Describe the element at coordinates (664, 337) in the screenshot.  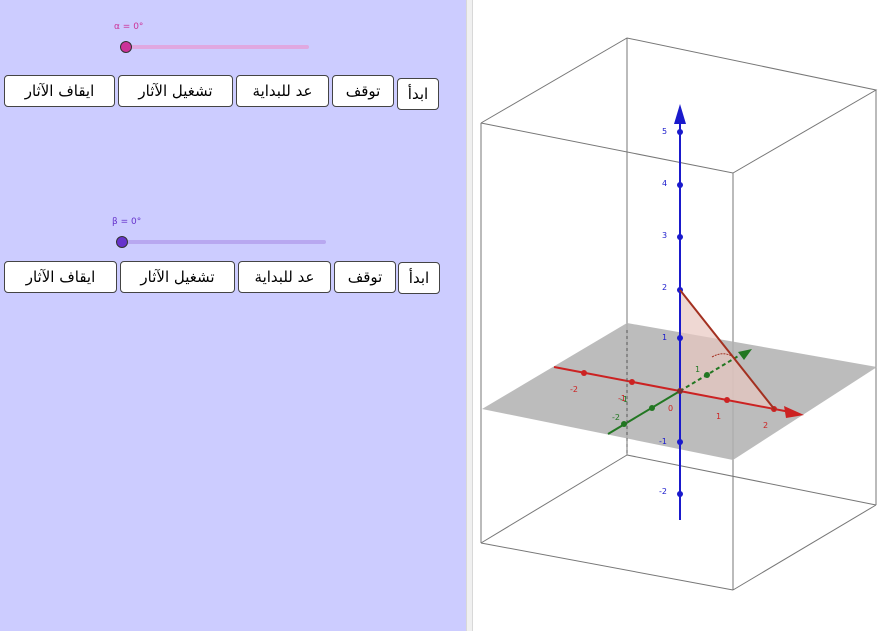
I see `z-tick-label: 1` at that location.